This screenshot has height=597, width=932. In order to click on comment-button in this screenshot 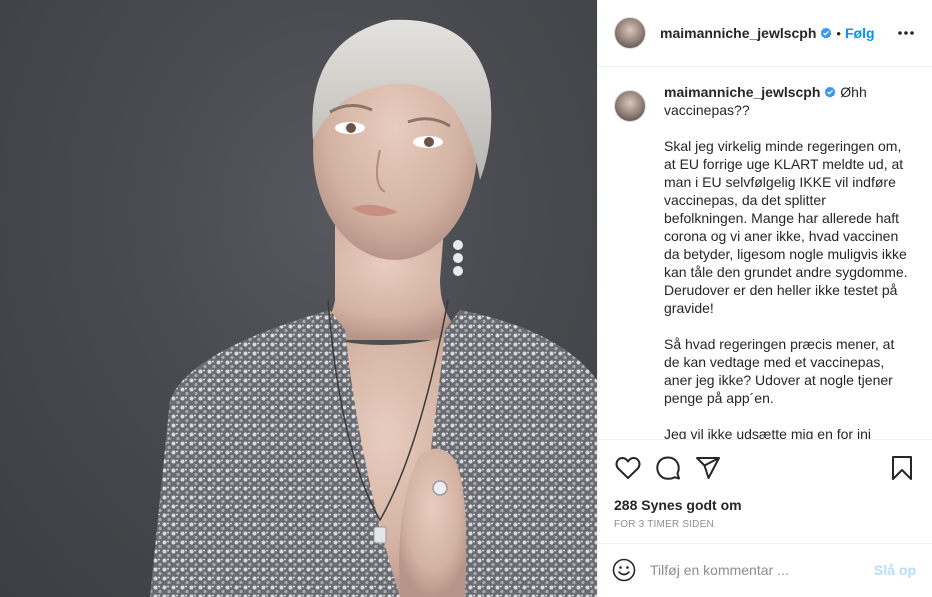, I will do `click(668, 468)`.